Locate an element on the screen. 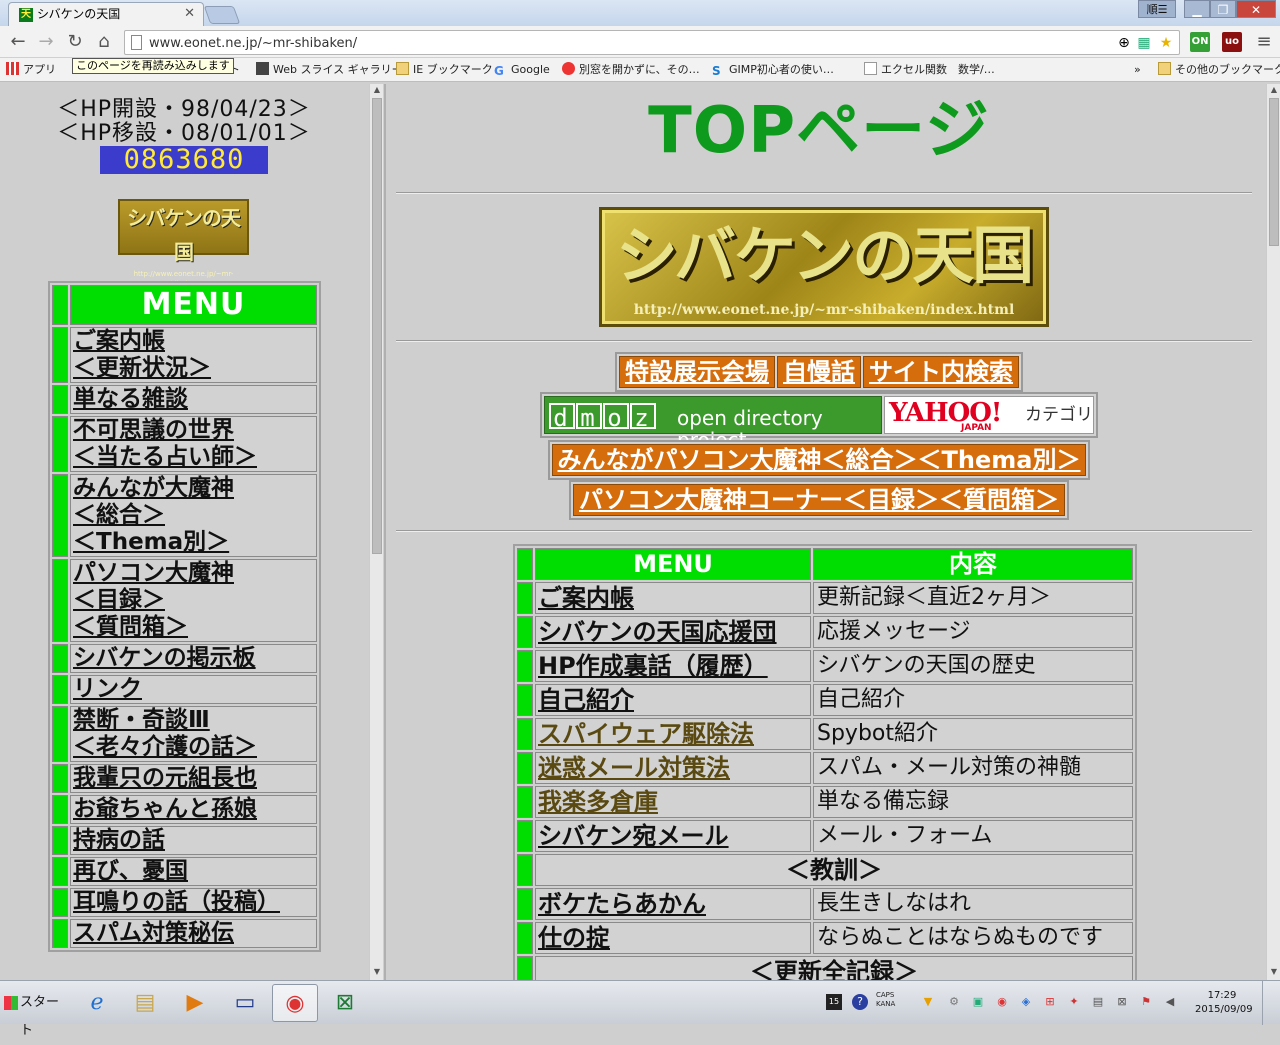 Image resolution: width=1280 pixels, height=1045 pixels. tray-sync-icon: ✦ is located at coordinates (1074, 1002).